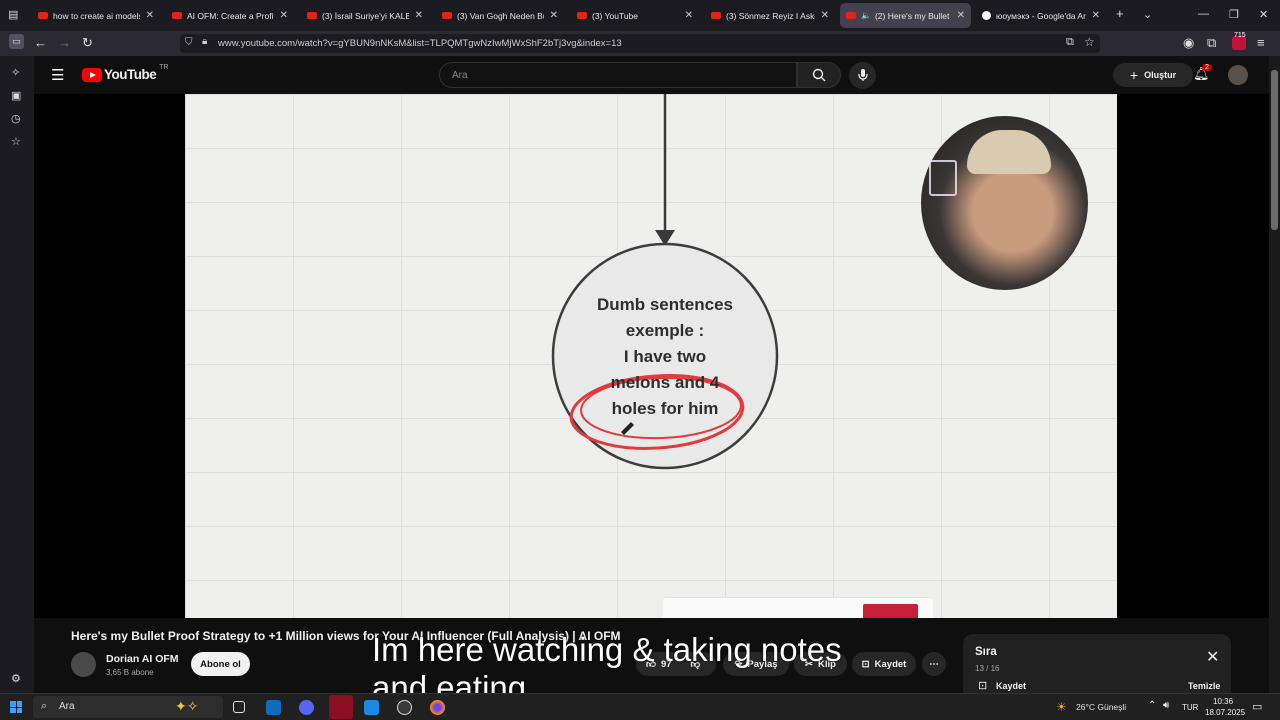 The width and height of the screenshot is (1280, 720). Describe the element at coordinates (1257, 706) in the screenshot. I see `notification-center-icon: ▭` at that location.